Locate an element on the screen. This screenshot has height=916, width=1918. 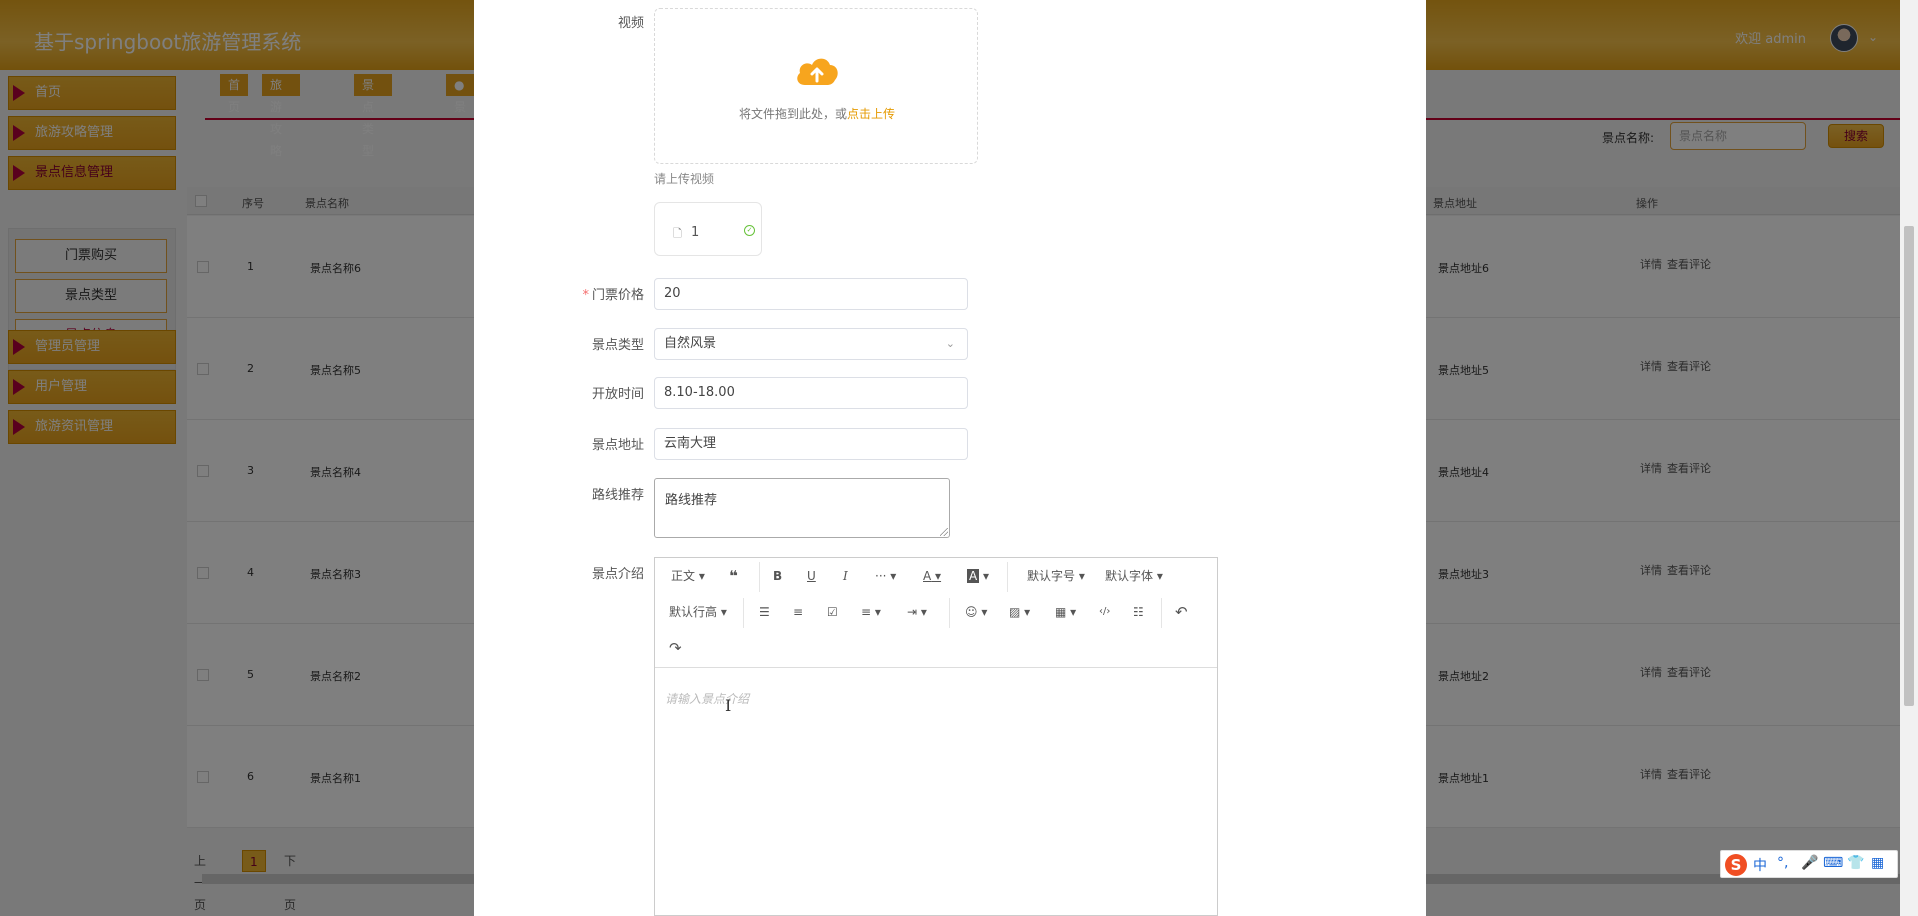
bold-icon: B is located at coordinates (777, 576).